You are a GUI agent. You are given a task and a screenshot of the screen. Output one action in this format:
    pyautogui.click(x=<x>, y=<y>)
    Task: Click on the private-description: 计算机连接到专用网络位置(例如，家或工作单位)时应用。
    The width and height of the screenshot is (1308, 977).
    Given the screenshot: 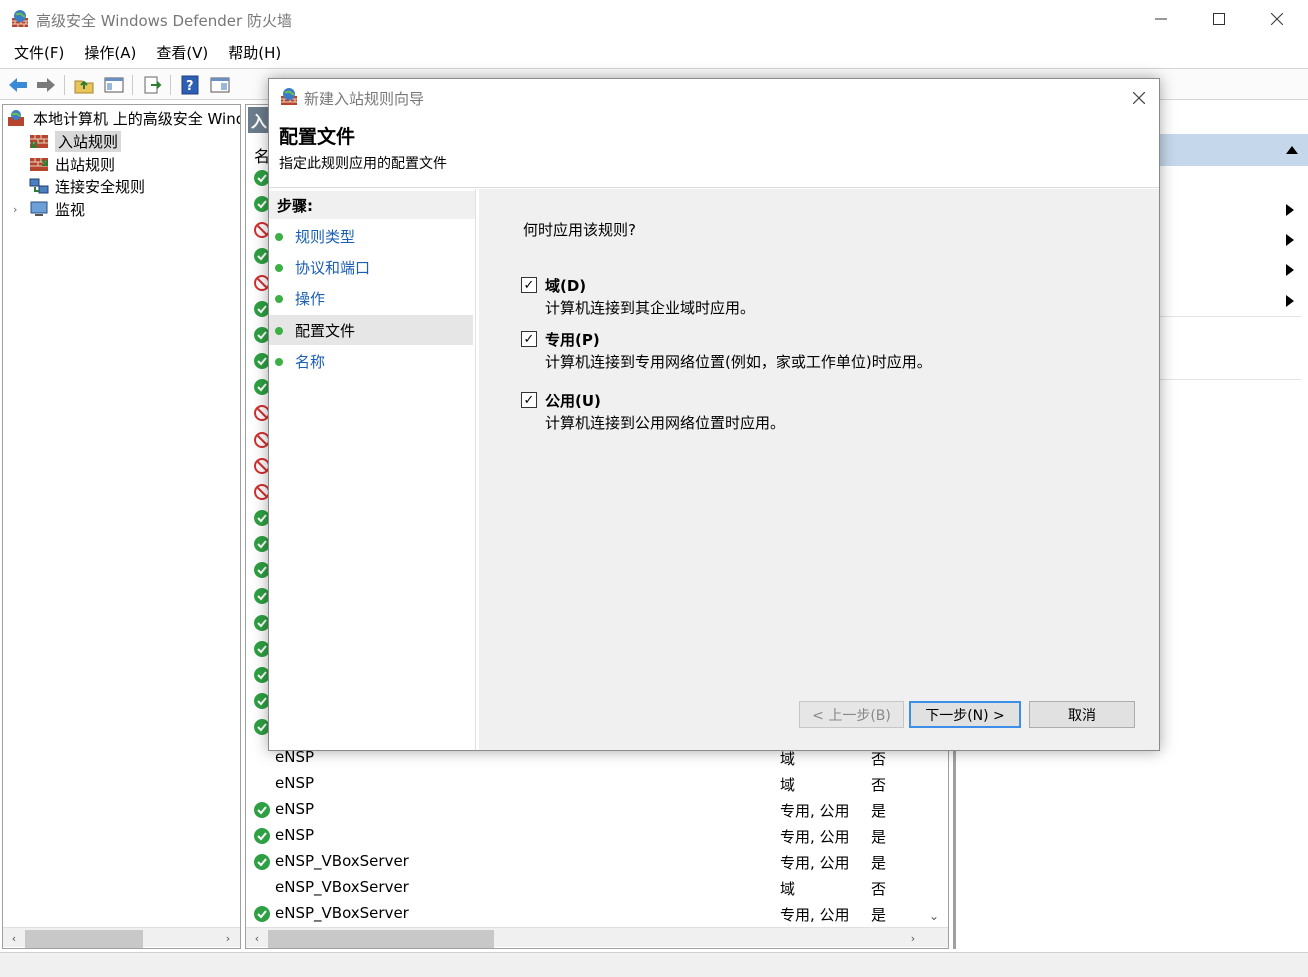 What is the action you would take?
    pyautogui.click(x=738, y=362)
    